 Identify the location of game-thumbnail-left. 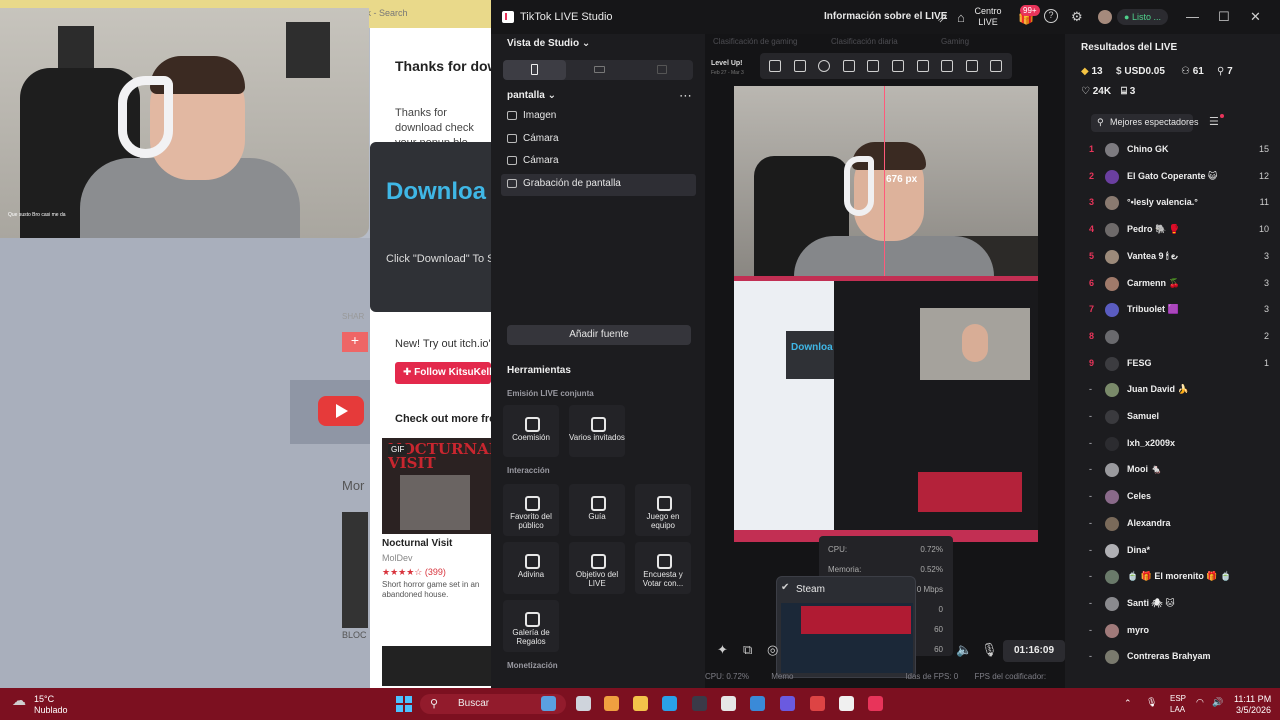
(355, 570).